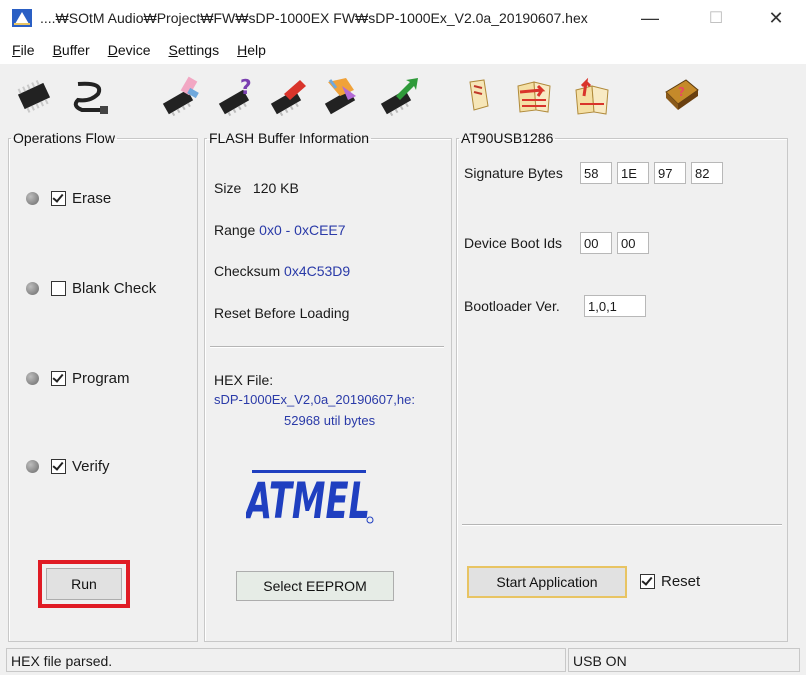 The height and width of the screenshot is (675, 806). I want to click on save-hex-button, so click(592, 96).